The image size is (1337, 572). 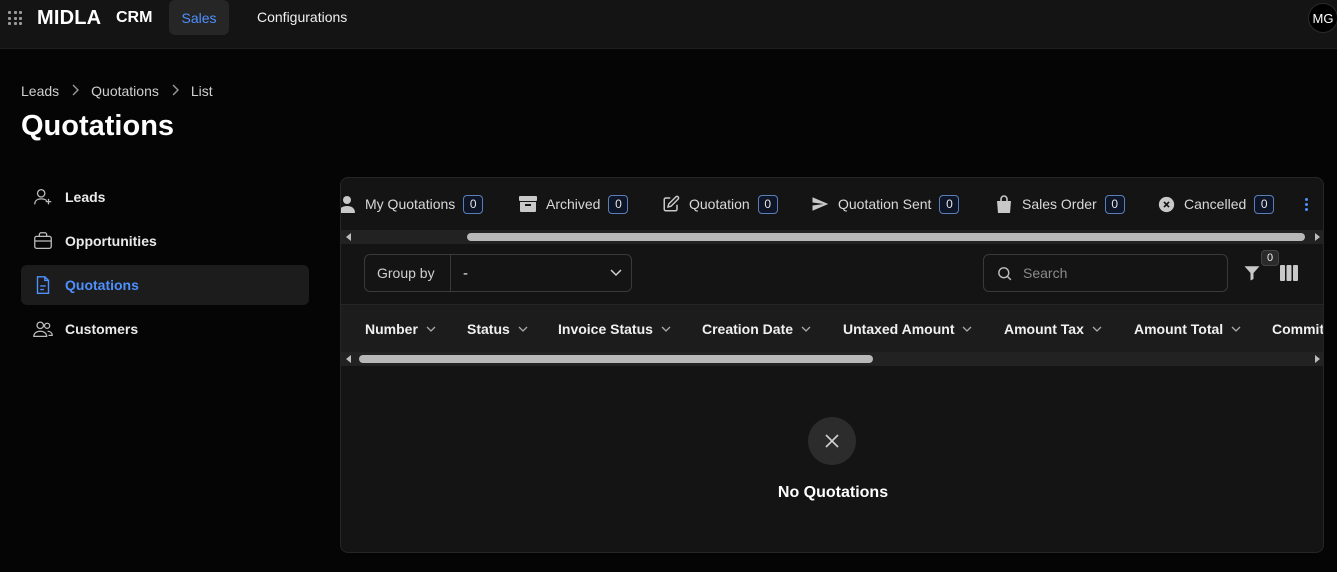 I want to click on column-number: Number, so click(x=400, y=329).